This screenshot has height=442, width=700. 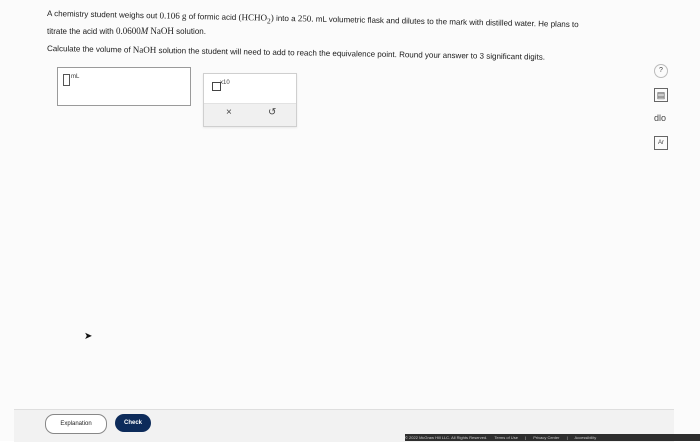 I want to click on clear-button: ×, so click(x=229, y=112).